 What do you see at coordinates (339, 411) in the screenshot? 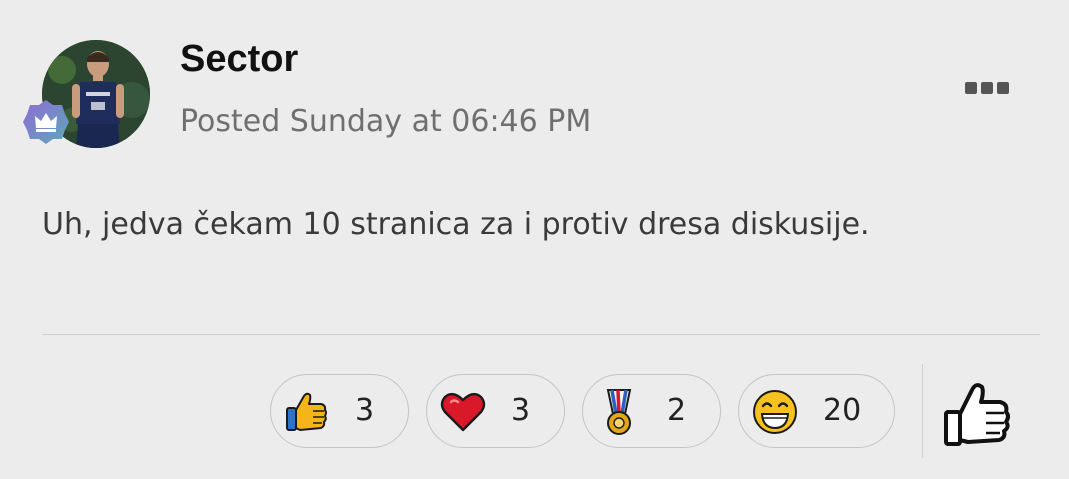
I see `reaction-thumbs-up: 3` at bounding box center [339, 411].